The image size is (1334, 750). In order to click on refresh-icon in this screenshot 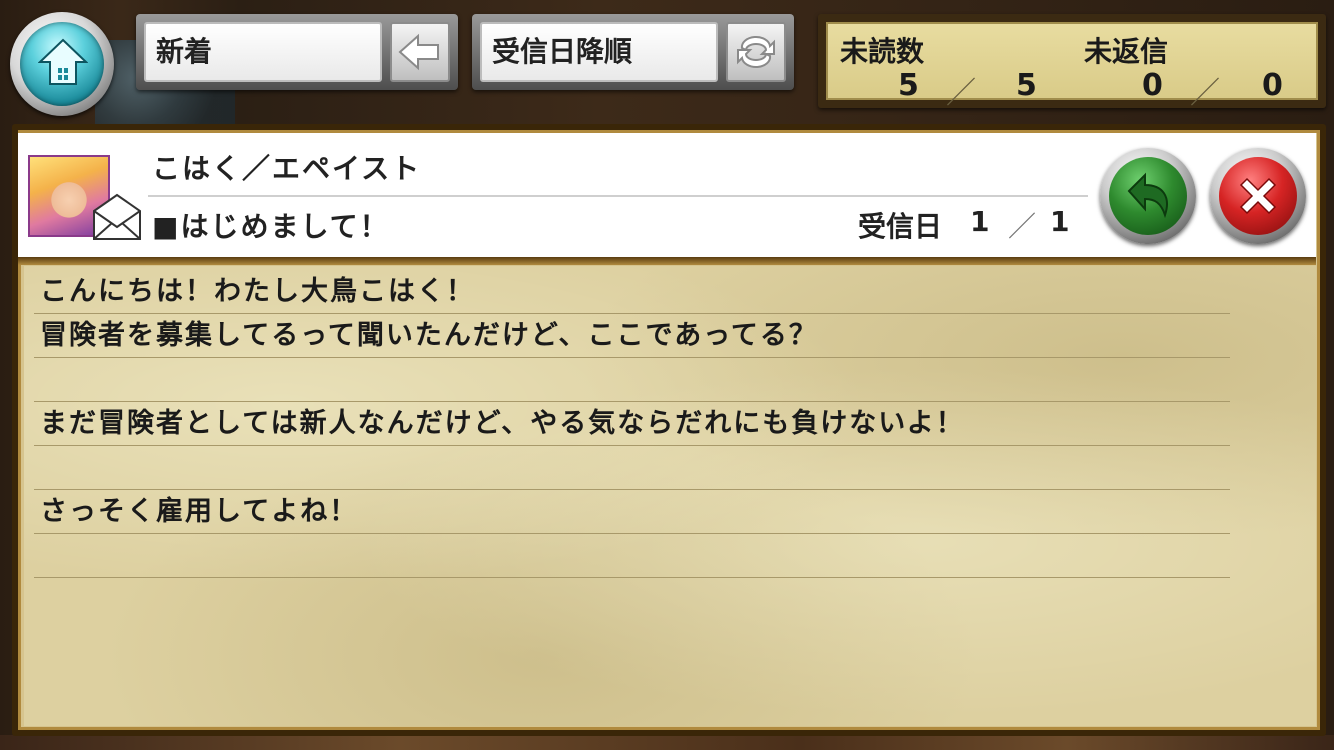, I will do `click(756, 52)`.